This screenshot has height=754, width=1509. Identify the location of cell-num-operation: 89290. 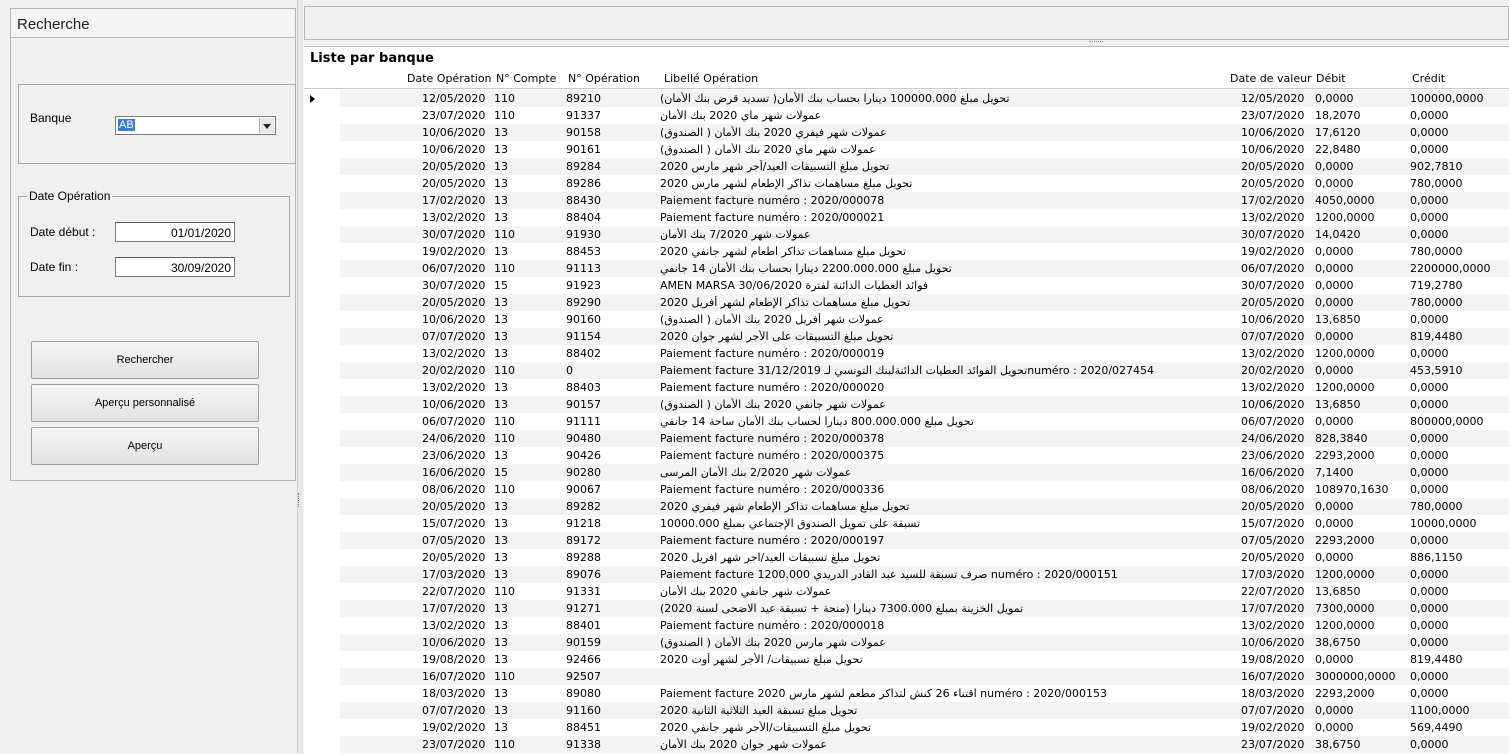
(583, 302).